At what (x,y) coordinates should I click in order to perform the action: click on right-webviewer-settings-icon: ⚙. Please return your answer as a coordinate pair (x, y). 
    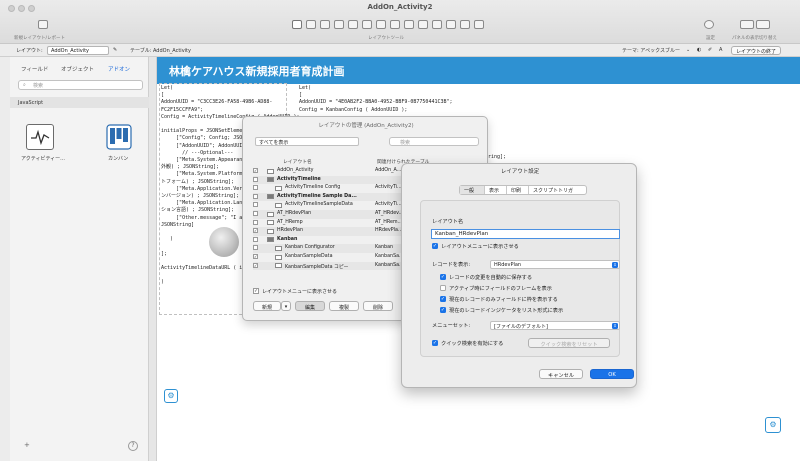
    Looking at the image, I should click on (773, 425).